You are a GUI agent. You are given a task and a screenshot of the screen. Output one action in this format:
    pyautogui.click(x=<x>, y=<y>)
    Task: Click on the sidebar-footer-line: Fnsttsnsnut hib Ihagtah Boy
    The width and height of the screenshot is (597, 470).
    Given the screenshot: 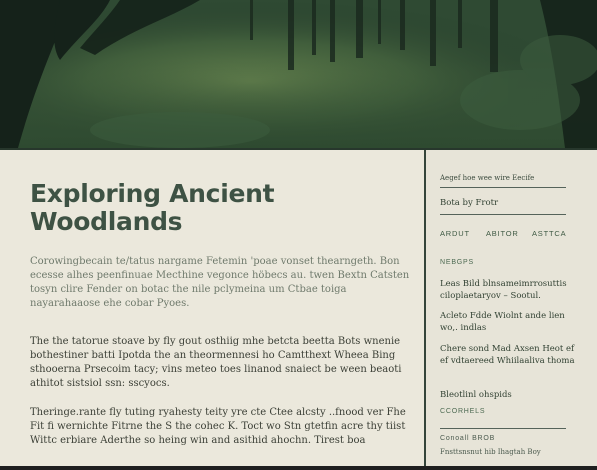 What is the action you would take?
    pyautogui.click(x=490, y=452)
    